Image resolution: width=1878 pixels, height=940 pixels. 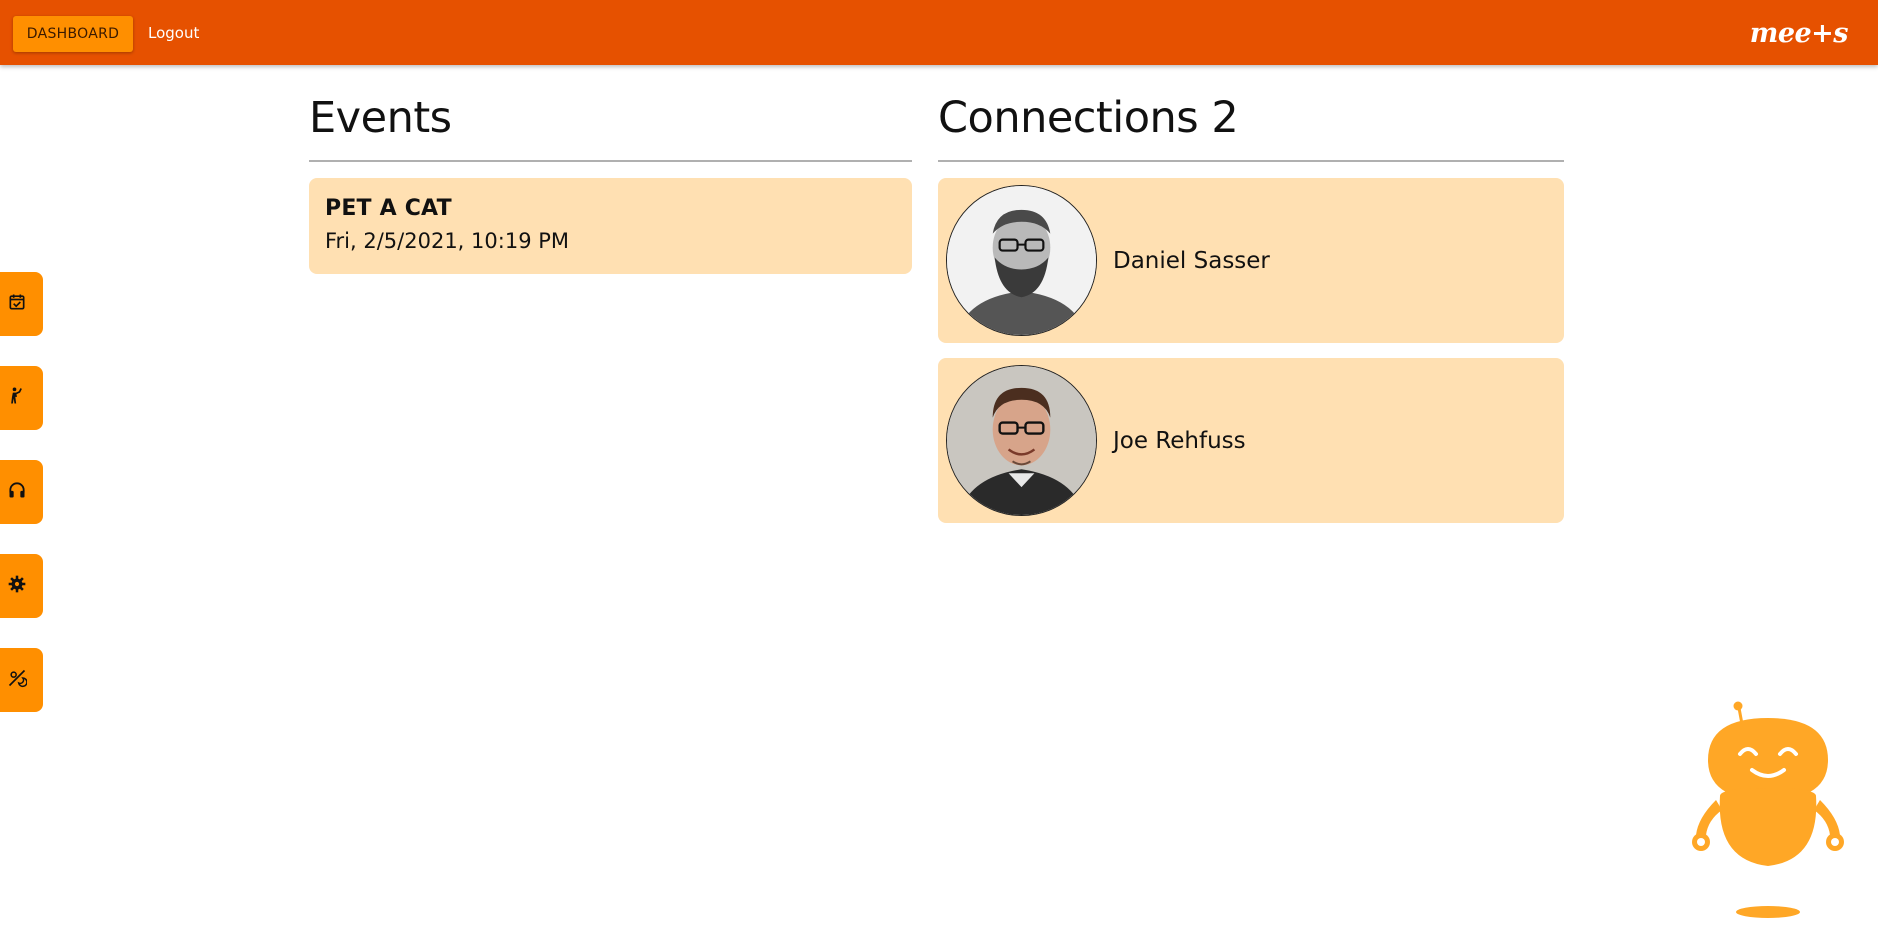 What do you see at coordinates (610, 226) in the screenshot?
I see `event-card: PET A CAT Fri, 2/5/2021, 10:19 PM` at bounding box center [610, 226].